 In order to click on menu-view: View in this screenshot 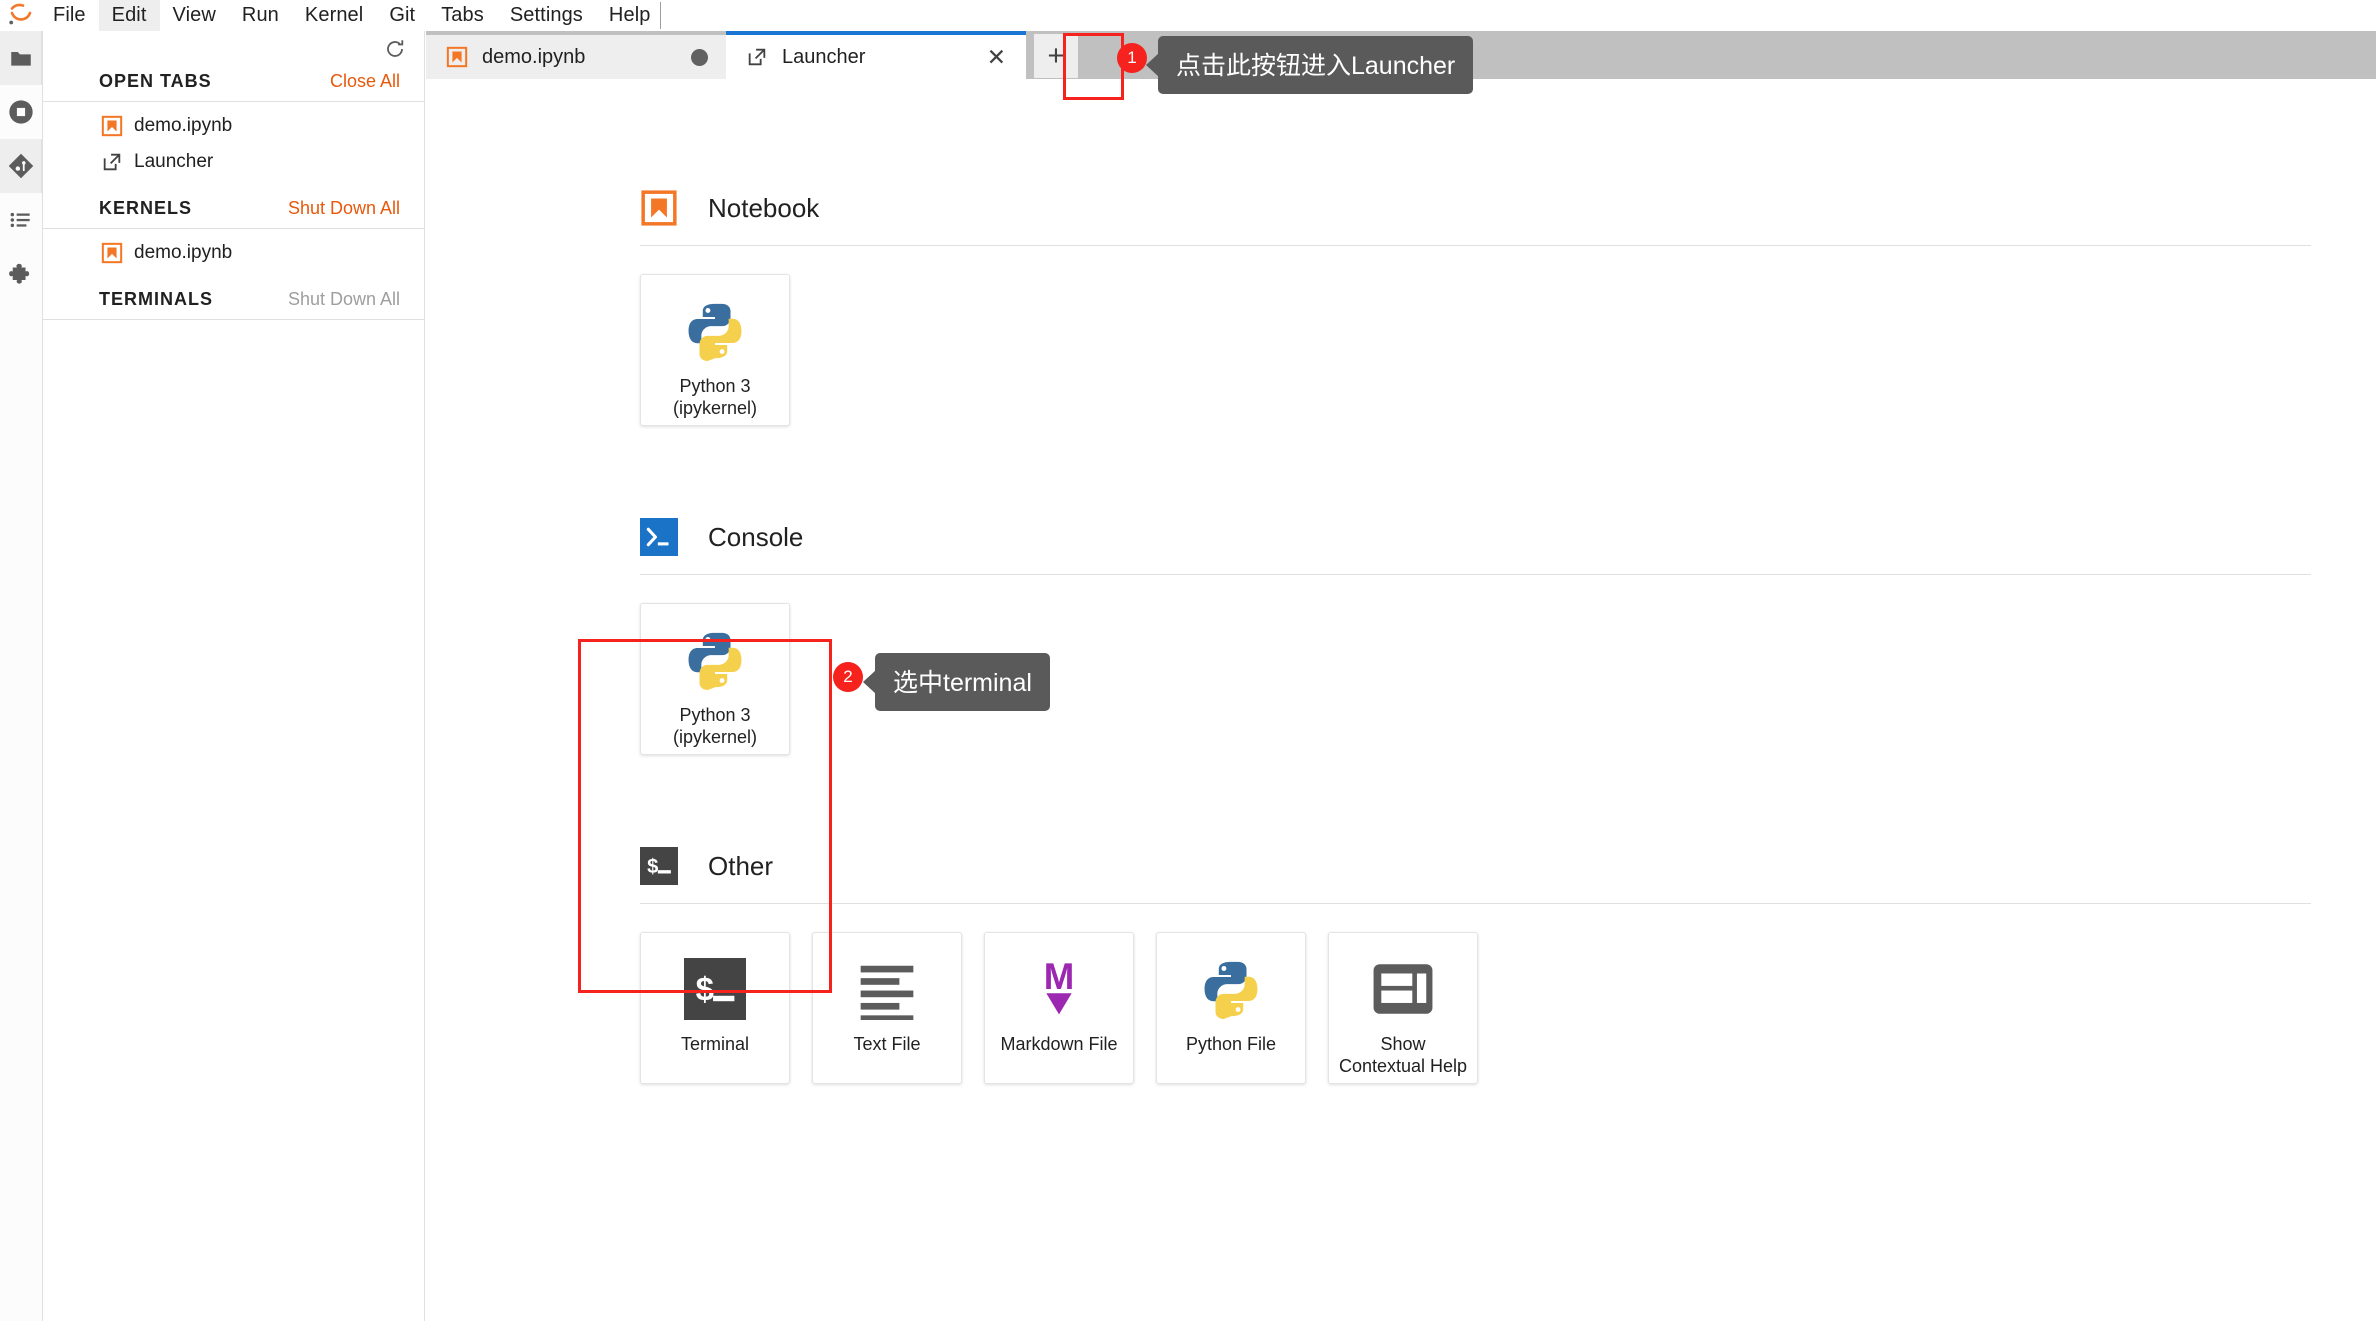, I will do `click(194, 15)`.